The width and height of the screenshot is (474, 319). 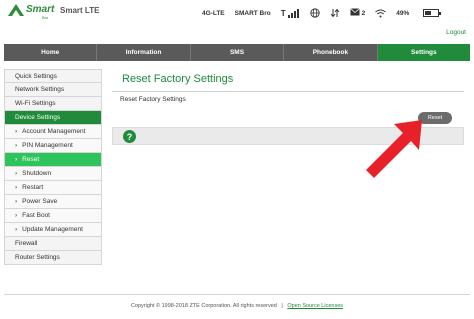 I want to click on product-name: Smart LTE, so click(x=80, y=10).